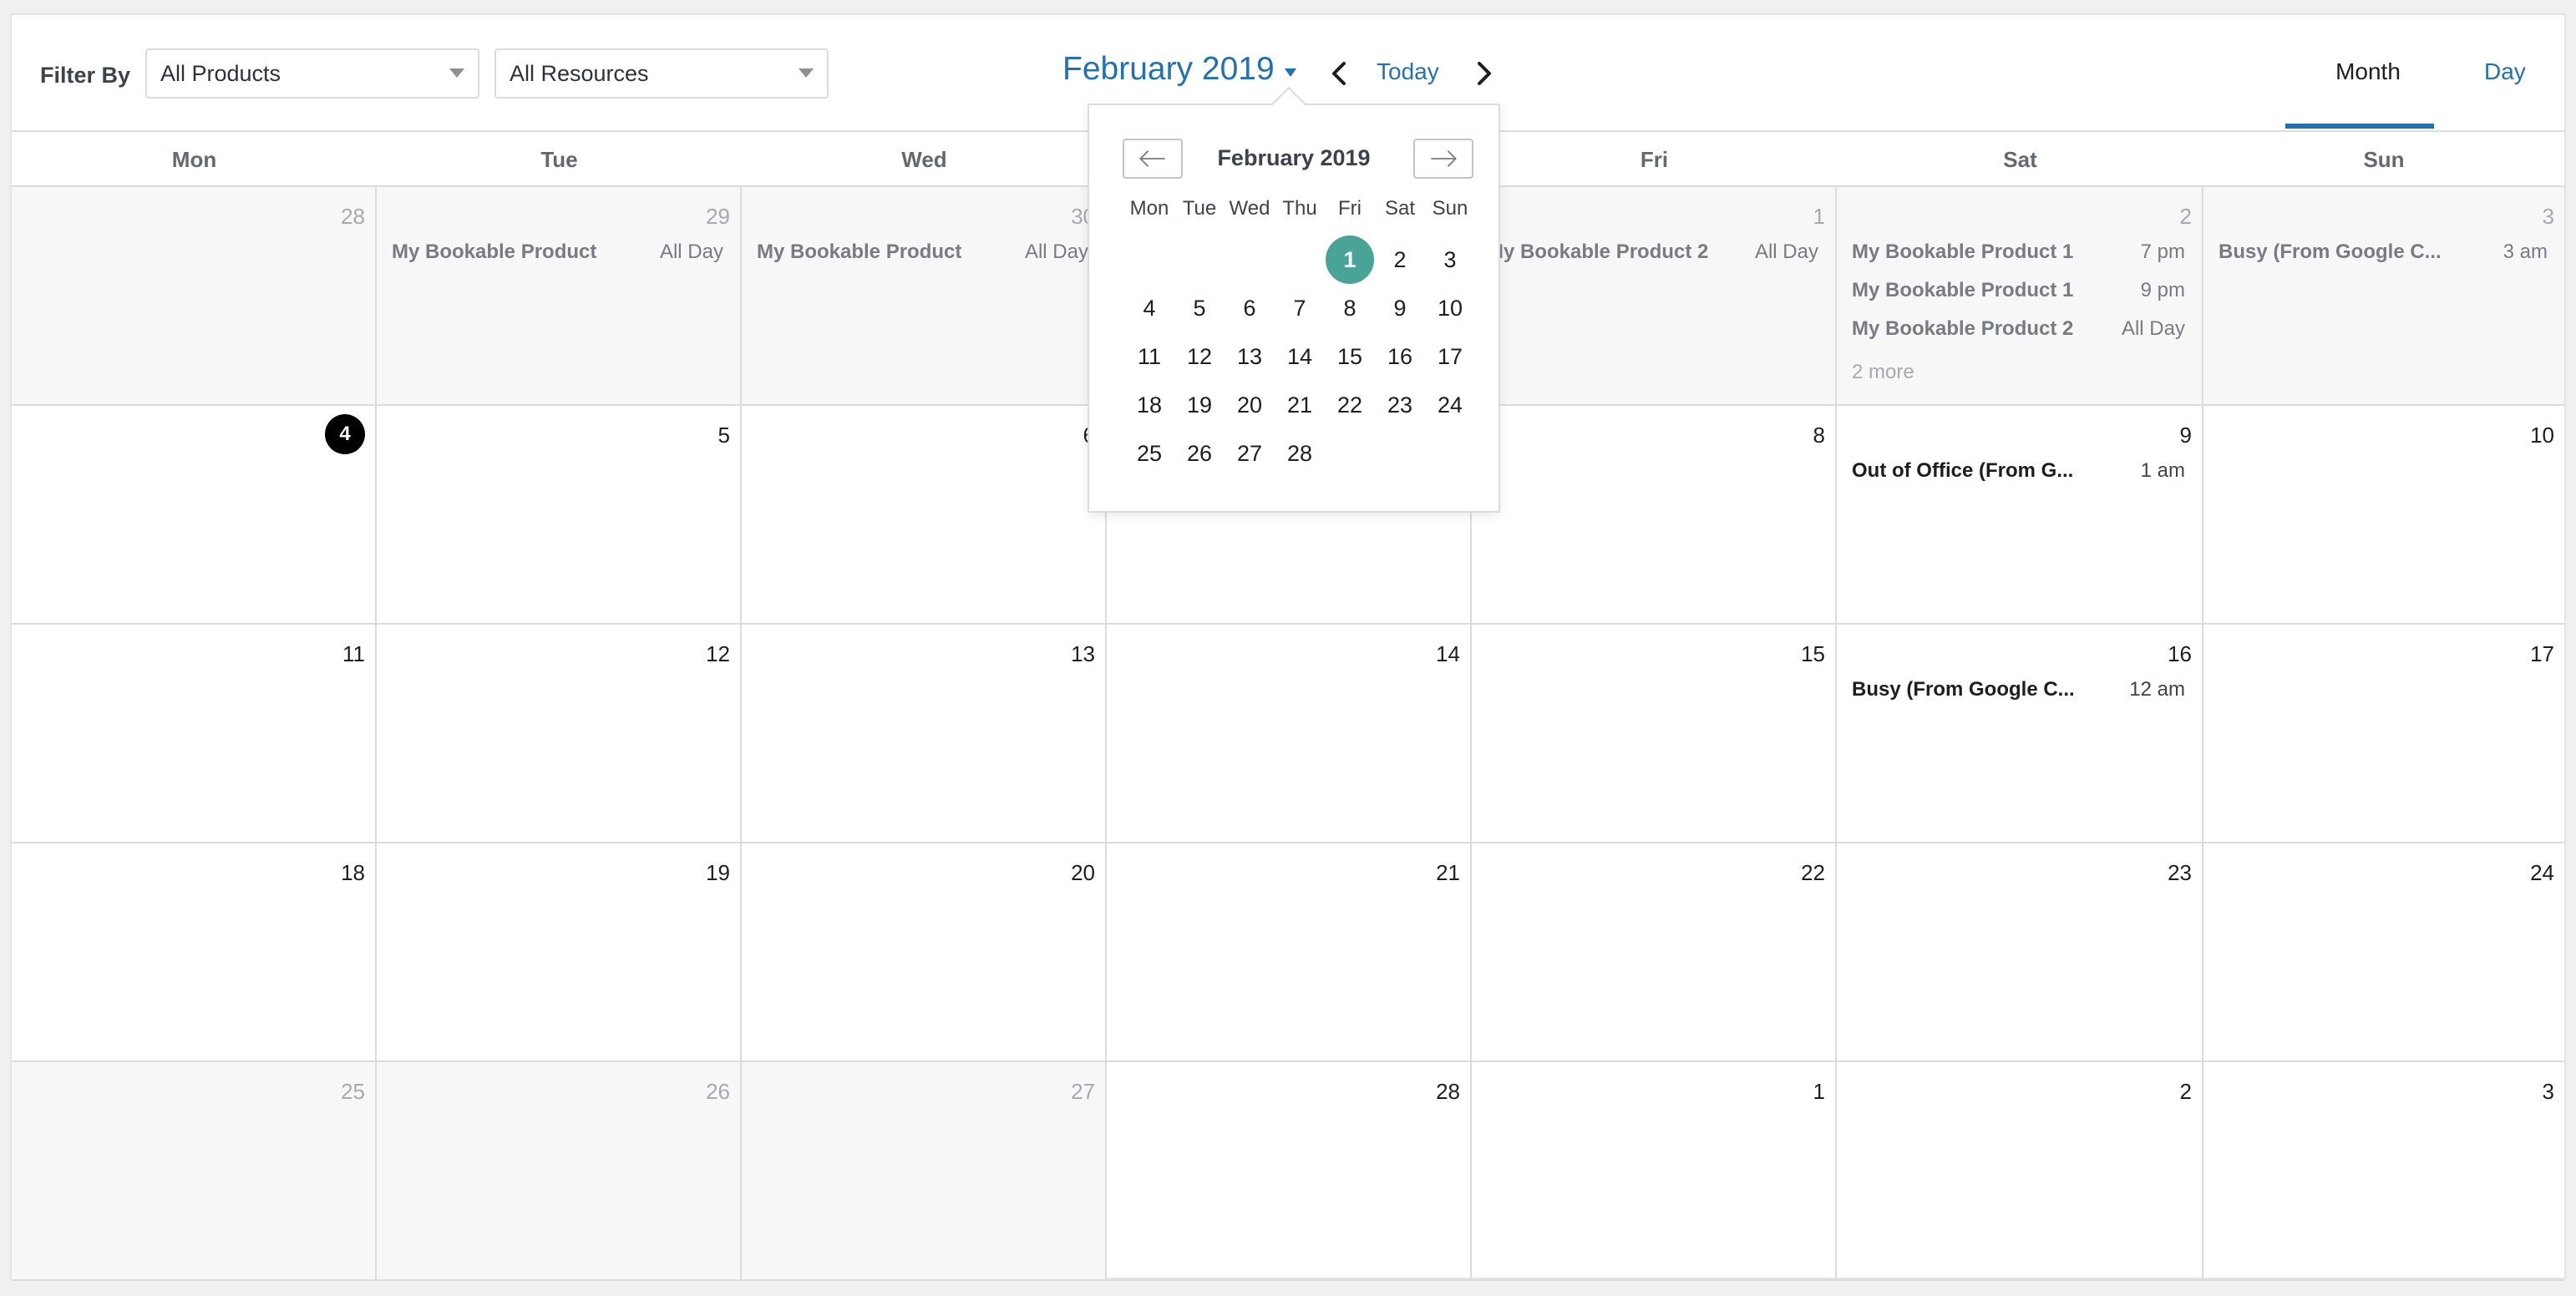 This screenshot has height=1296, width=2576. Describe the element at coordinates (2020, 515) in the screenshot. I see `day-cell: 9 Out of Office (From G... 1 am` at that location.